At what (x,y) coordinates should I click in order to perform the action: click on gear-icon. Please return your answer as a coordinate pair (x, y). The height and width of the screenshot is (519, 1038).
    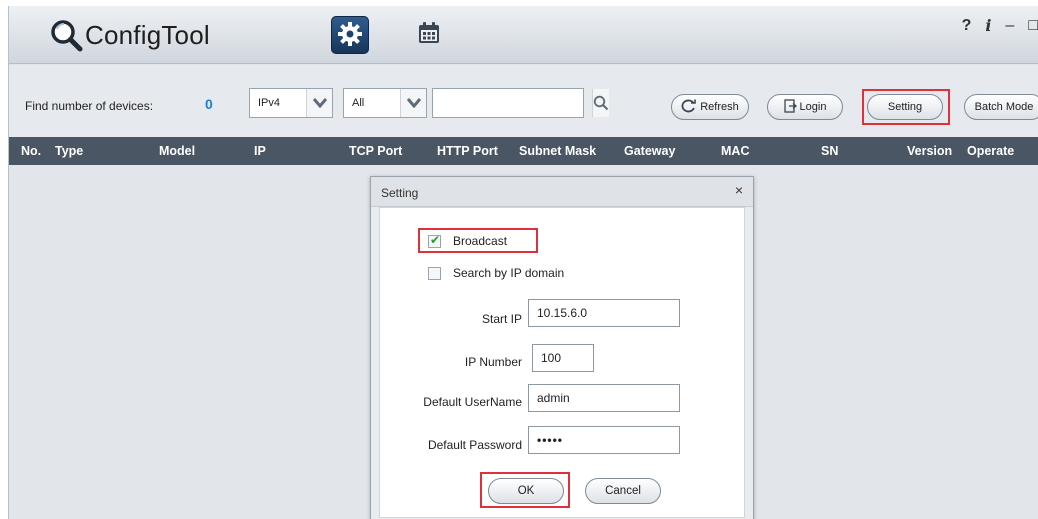
    Looking at the image, I should click on (350, 35).